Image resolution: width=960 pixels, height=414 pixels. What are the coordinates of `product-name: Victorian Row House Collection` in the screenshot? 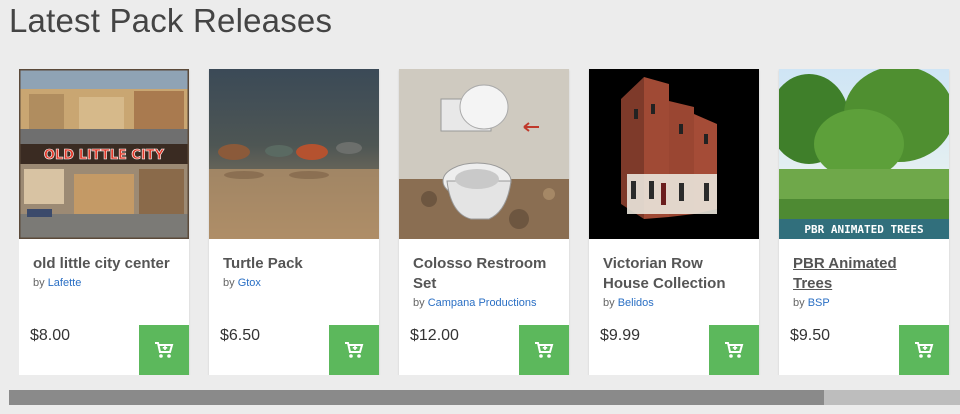 It's located at (676, 274).